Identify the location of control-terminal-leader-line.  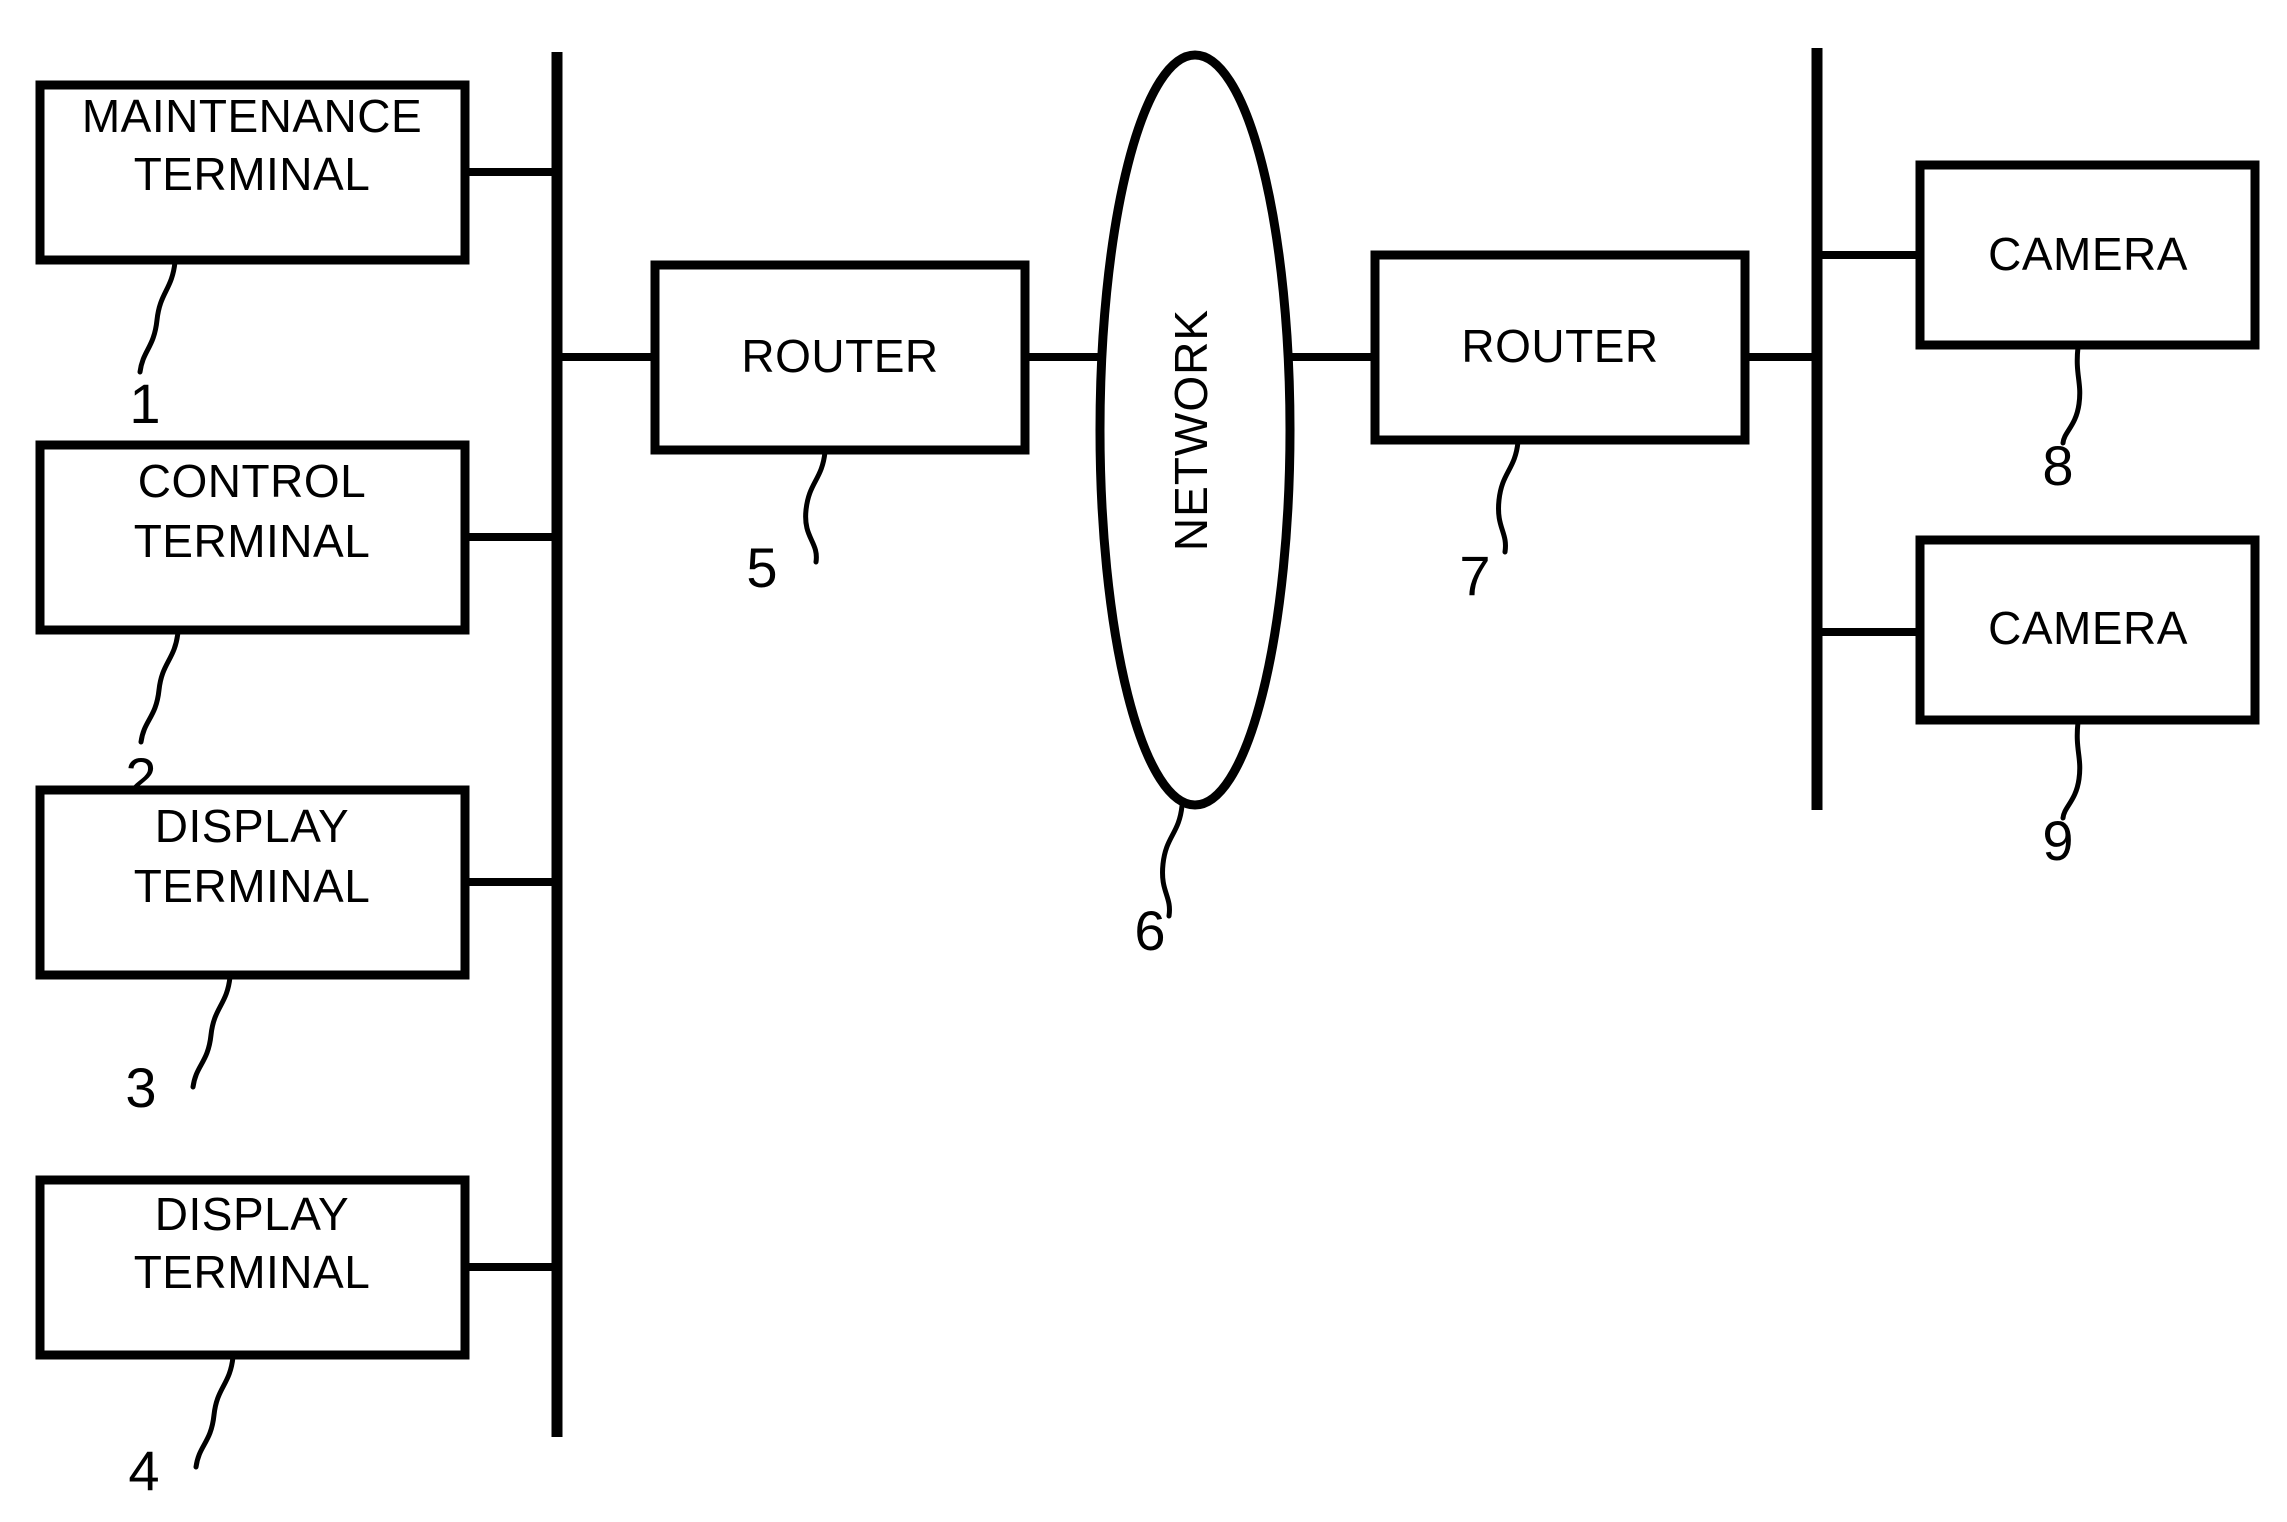
(159, 687).